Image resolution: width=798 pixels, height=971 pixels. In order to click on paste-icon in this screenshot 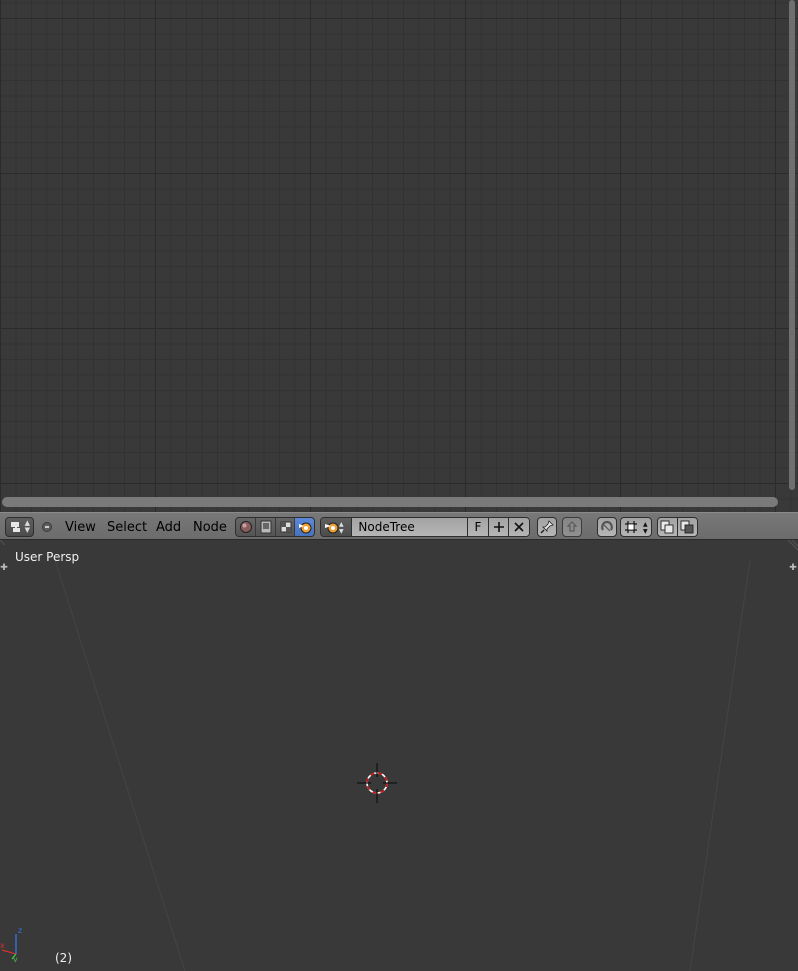, I will do `click(687, 527)`.